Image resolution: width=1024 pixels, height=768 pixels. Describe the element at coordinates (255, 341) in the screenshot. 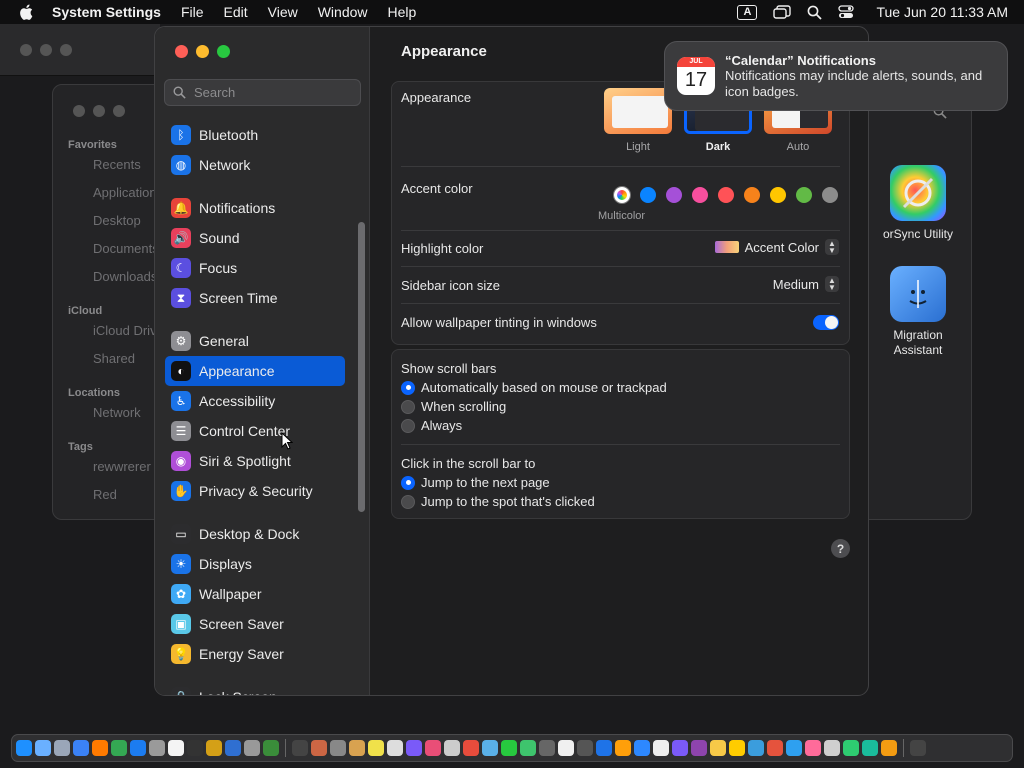

I see `sidebar-item-general: ⚙ General` at that location.